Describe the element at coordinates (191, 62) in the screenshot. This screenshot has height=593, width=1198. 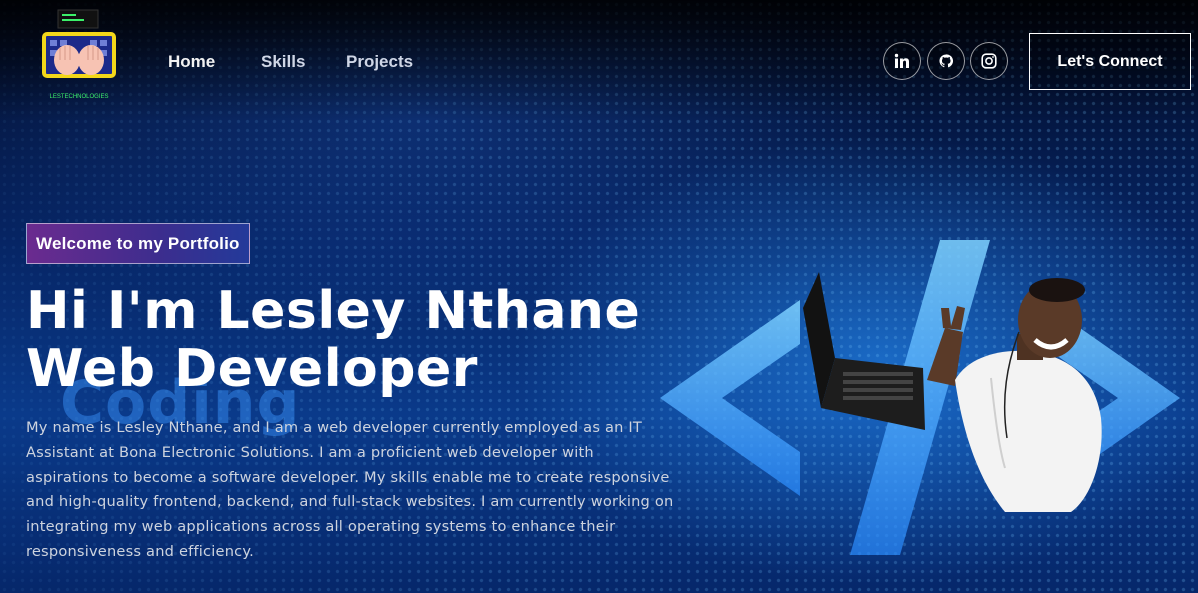
I see `nav-home-link: Home` at that location.